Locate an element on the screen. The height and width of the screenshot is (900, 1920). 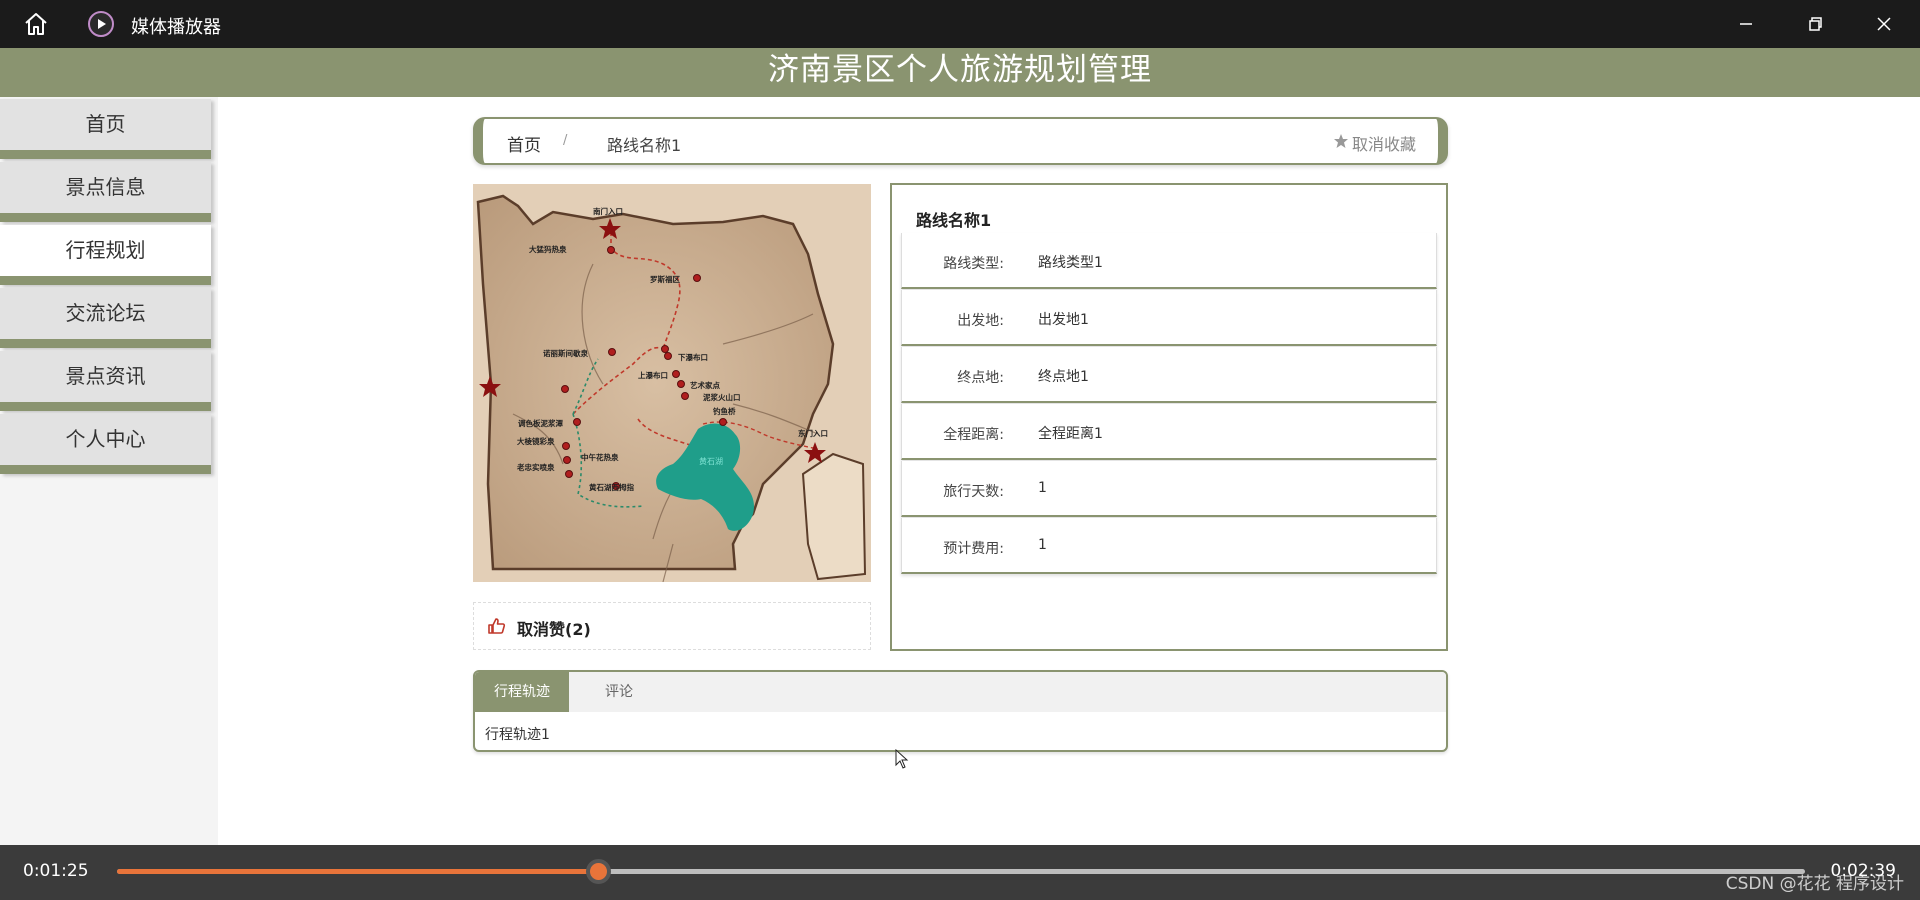
watermark: CSDN @花花 程序设计 is located at coordinates (1814, 884).